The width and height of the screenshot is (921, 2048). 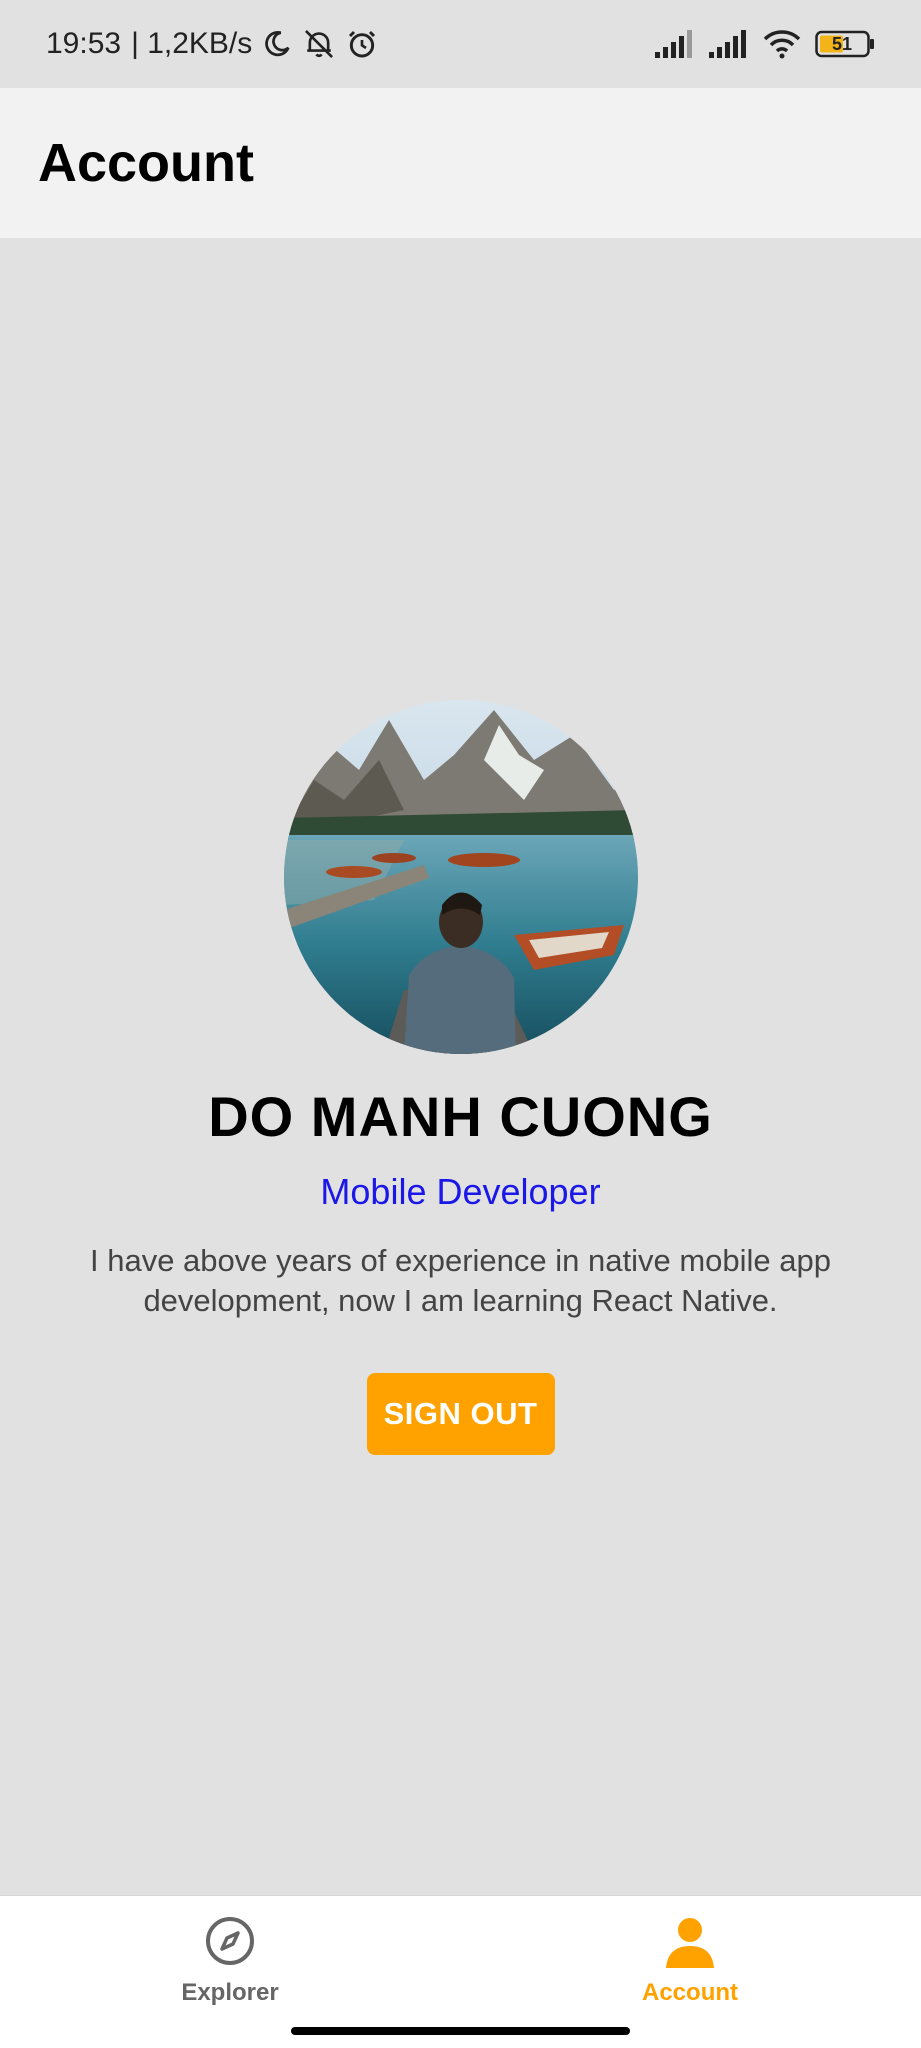 I want to click on status-bar: 19:53 | 1,2KB/s 51, so click(x=460, y=44).